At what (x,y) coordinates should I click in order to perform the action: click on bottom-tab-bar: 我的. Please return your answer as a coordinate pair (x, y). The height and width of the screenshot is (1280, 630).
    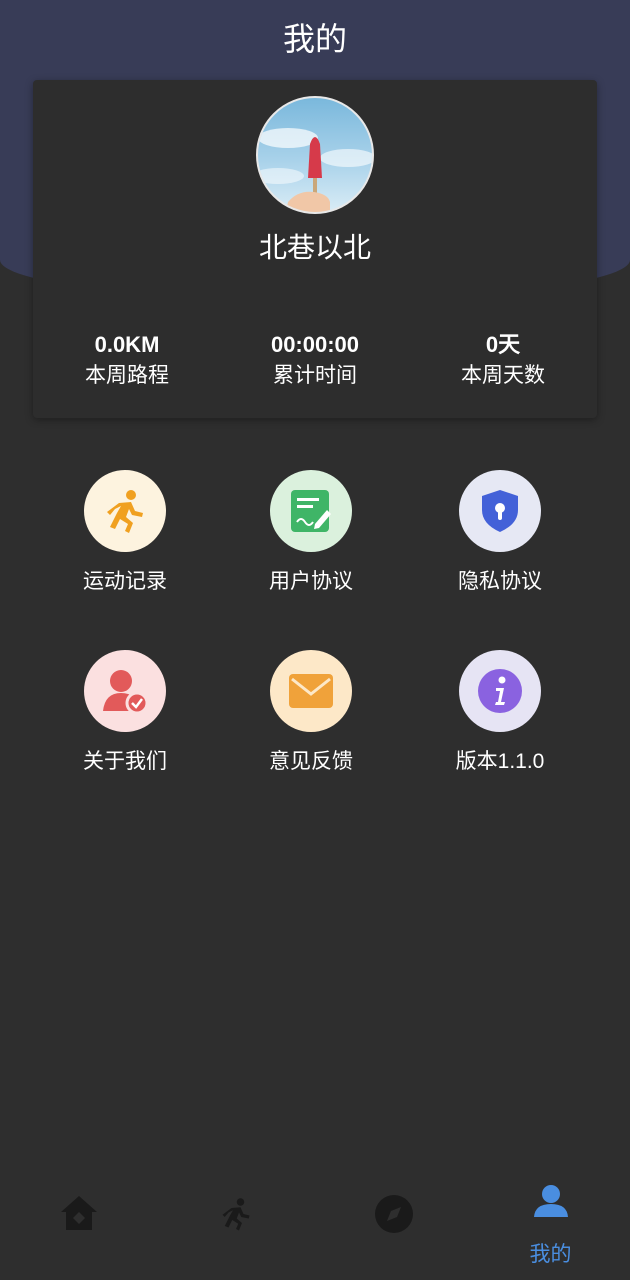
    Looking at the image, I should click on (315, 1230).